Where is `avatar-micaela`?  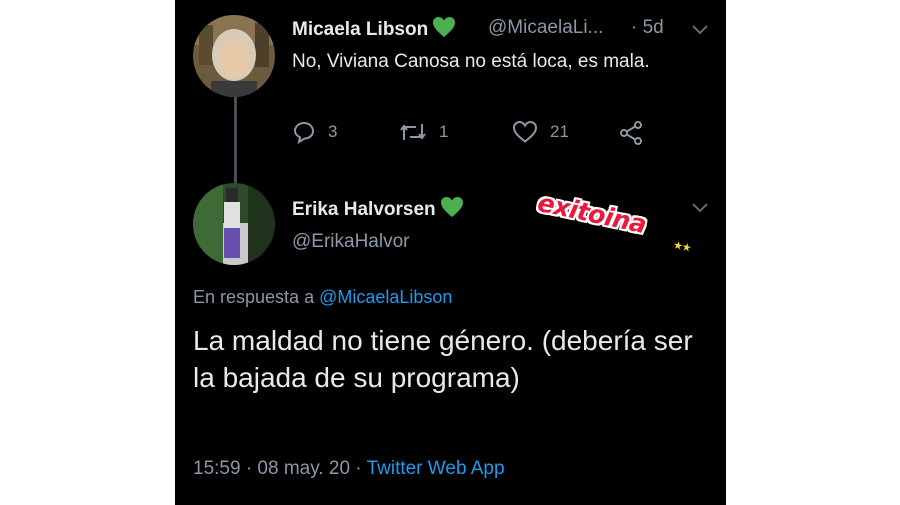 avatar-micaela is located at coordinates (234, 56).